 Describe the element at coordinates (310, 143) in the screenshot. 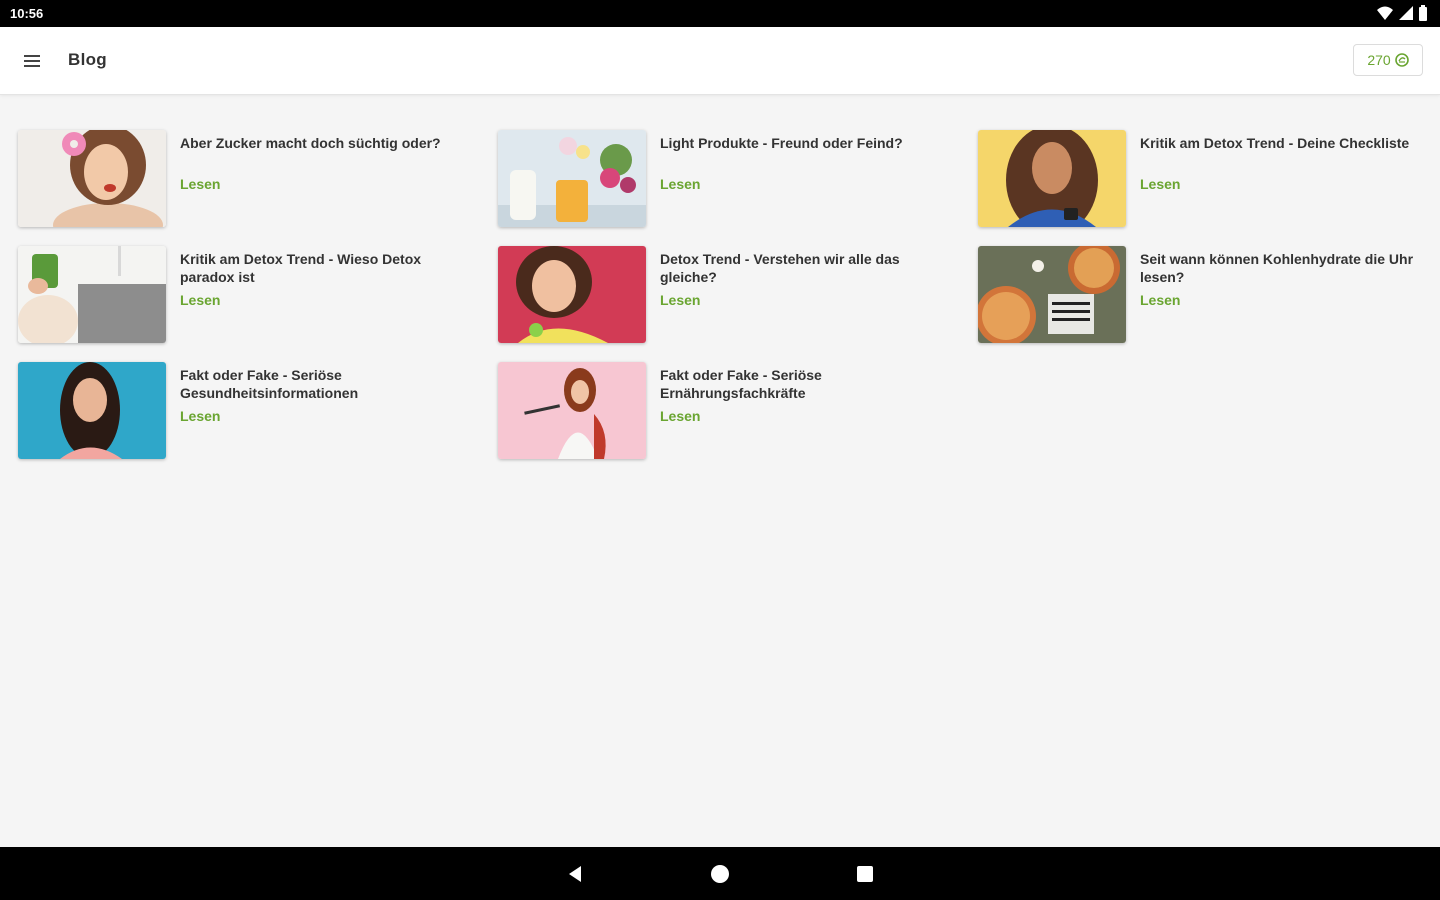

I see `article-title: Aber Zucker macht doch süchtig oder?` at that location.